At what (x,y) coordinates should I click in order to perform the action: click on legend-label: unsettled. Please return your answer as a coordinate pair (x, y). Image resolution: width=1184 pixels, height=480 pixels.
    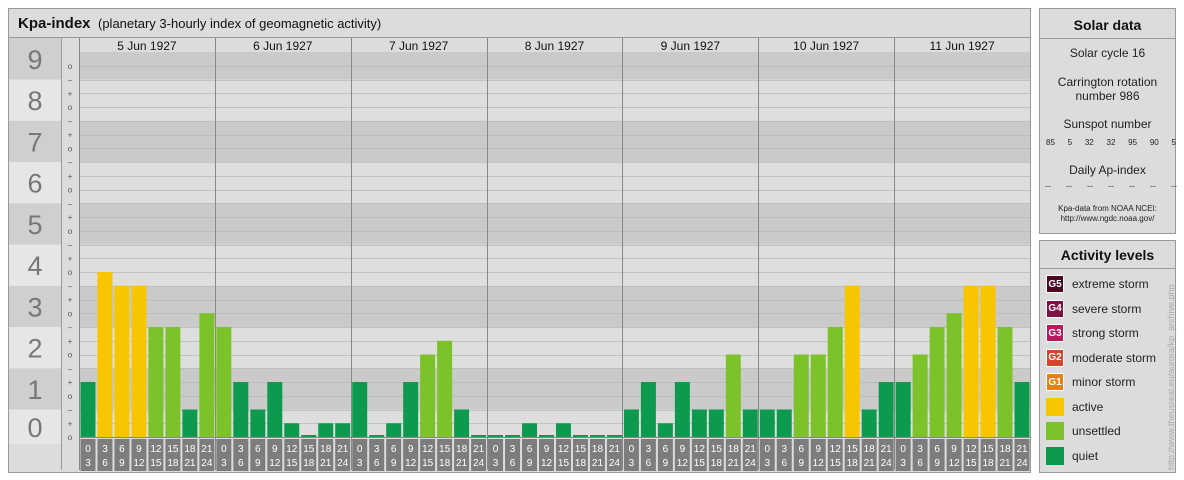
    Looking at the image, I should click on (1096, 431).